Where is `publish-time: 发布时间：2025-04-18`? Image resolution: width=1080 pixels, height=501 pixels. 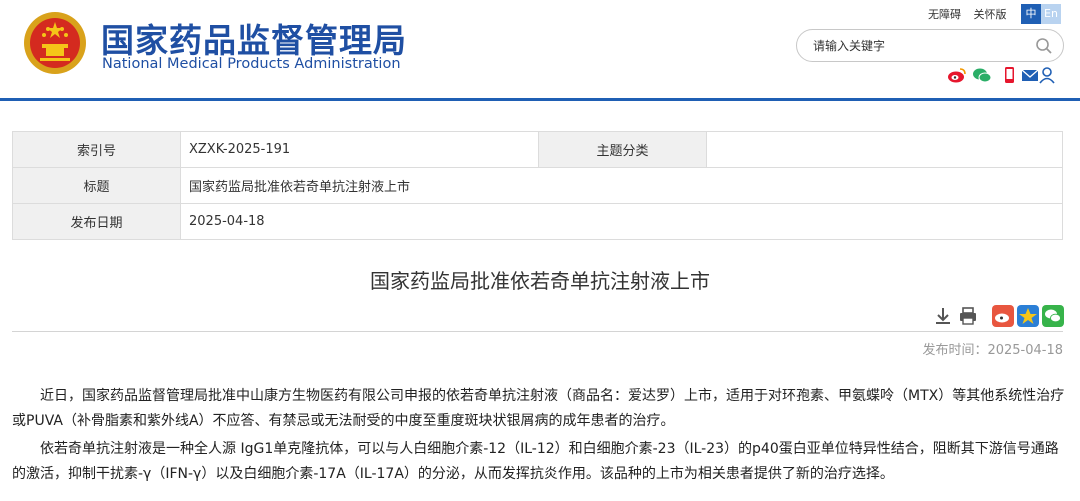 publish-time: 发布时间：2025-04-18 is located at coordinates (992, 350).